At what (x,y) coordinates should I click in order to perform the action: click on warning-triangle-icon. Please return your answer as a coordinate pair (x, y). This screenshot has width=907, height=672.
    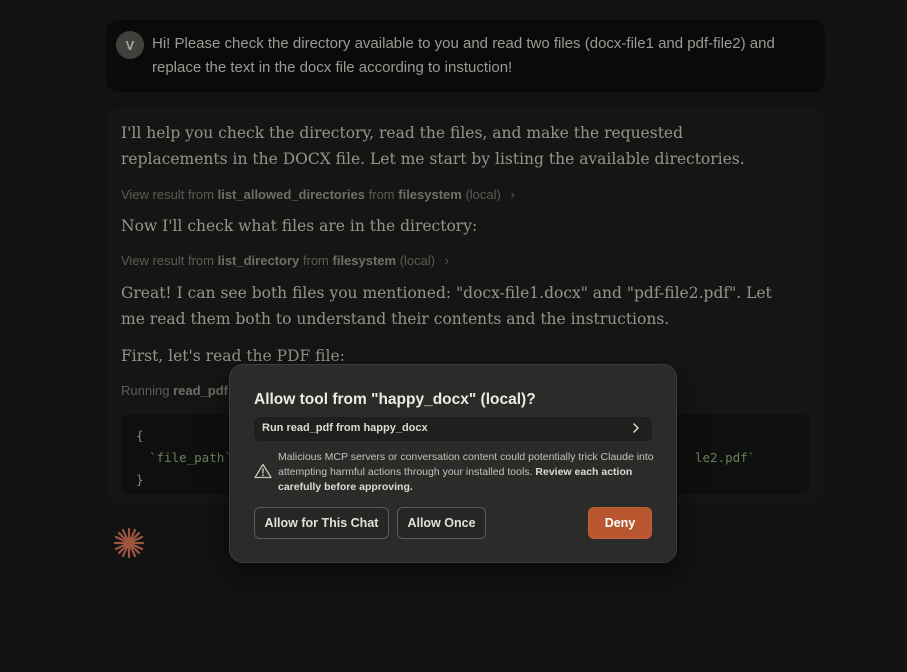
    Looking at the image, I should click on (263, 471).